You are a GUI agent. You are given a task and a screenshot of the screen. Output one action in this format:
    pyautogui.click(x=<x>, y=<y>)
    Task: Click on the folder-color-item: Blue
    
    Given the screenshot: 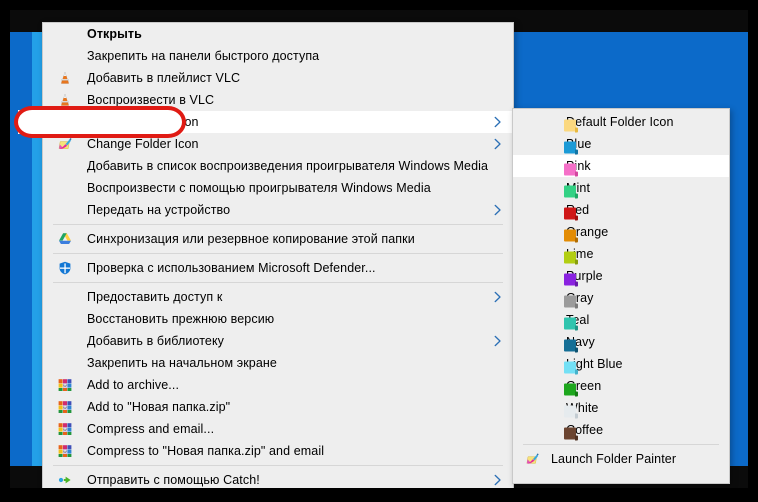 What is the action you would take?
    pyautogui.click(x=621, y=144)
    